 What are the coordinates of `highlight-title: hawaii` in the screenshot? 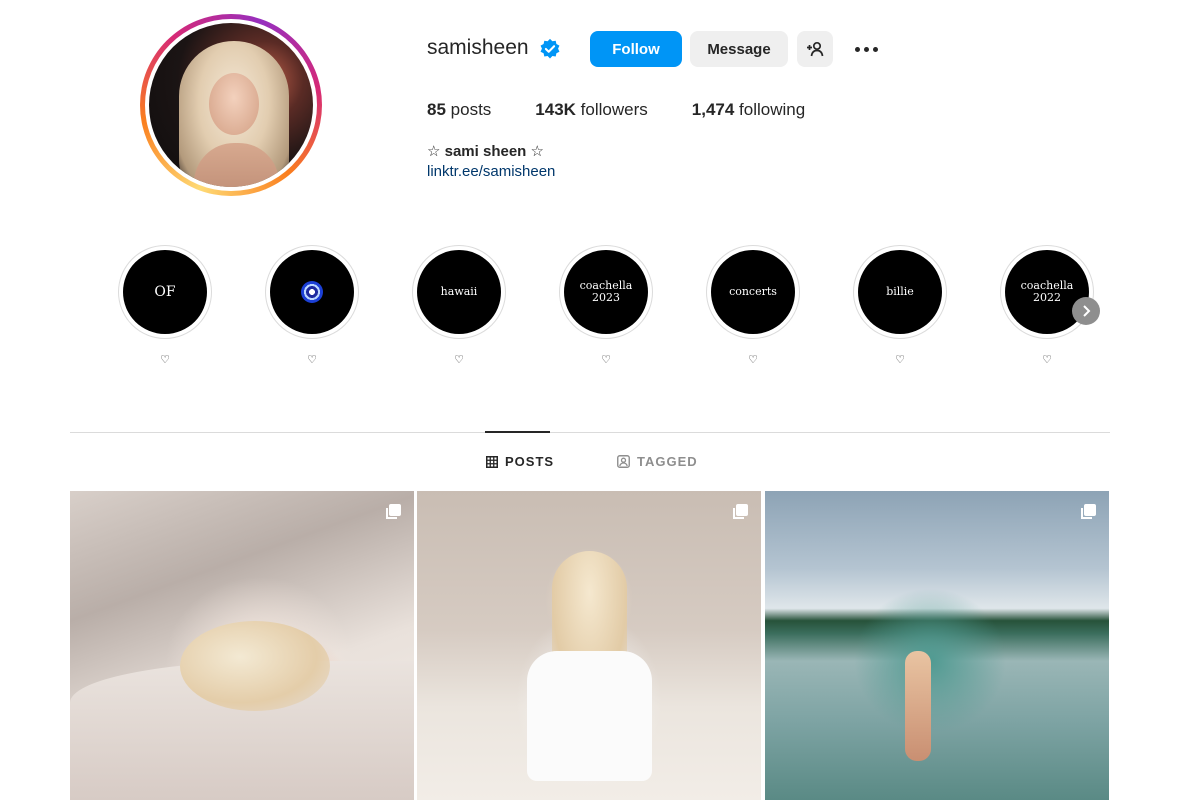 It's located at (459, 292).